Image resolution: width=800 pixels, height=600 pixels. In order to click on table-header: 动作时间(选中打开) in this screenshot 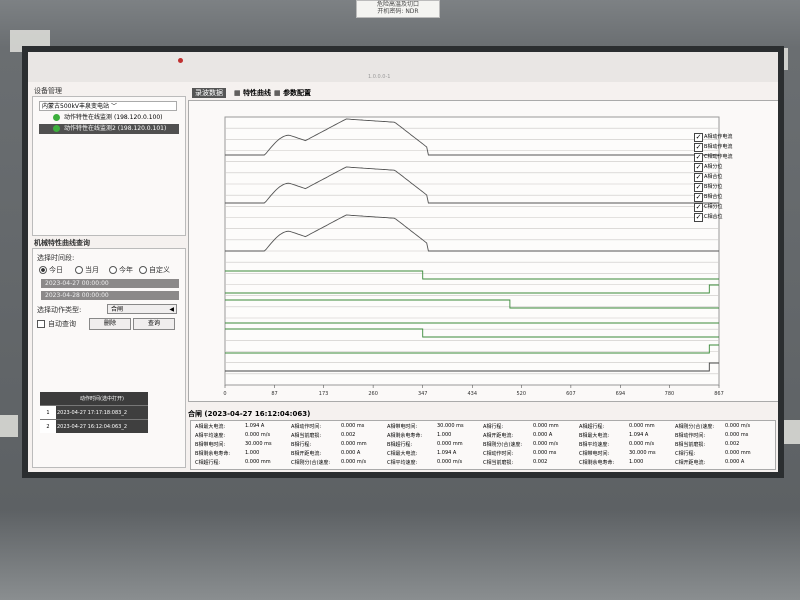, I will do `click(102, 399)`.